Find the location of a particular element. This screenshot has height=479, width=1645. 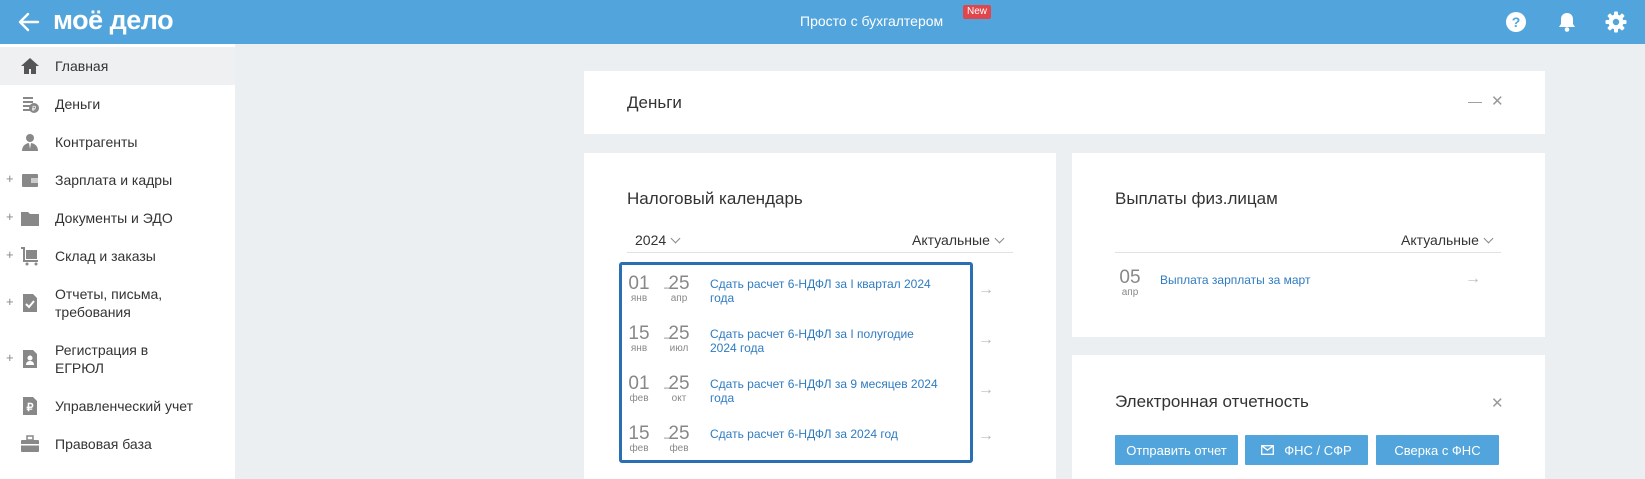

button-label: ФНС / СФР is located at coordinates (1318, 450).